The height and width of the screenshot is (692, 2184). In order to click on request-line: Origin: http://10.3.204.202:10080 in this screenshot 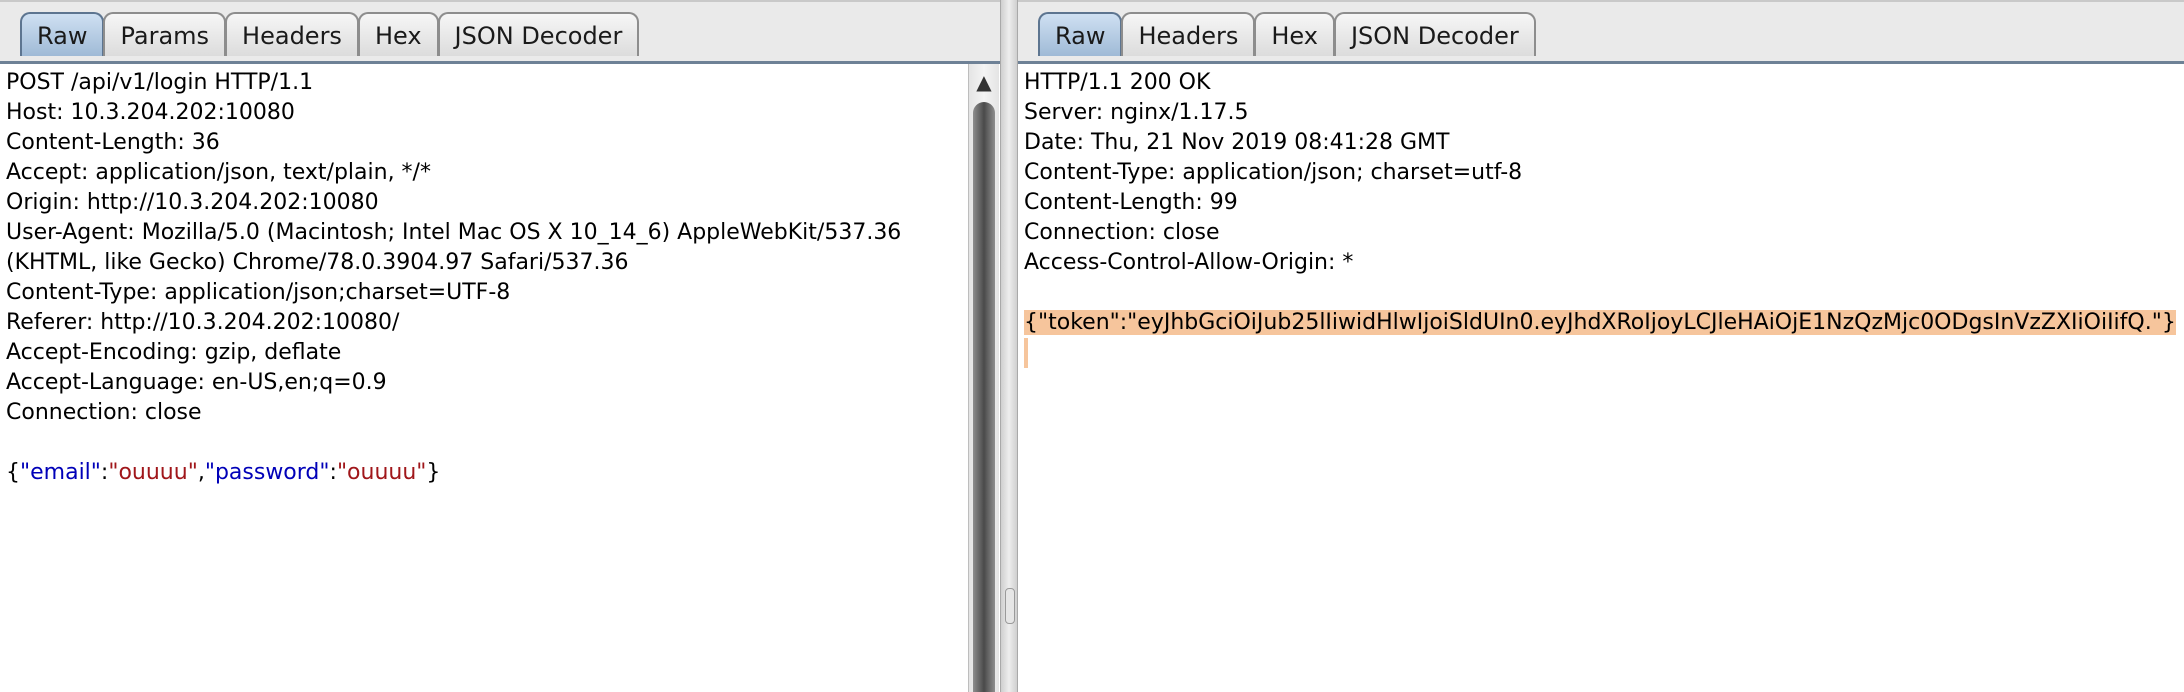, I will do `click(192, 202)`.